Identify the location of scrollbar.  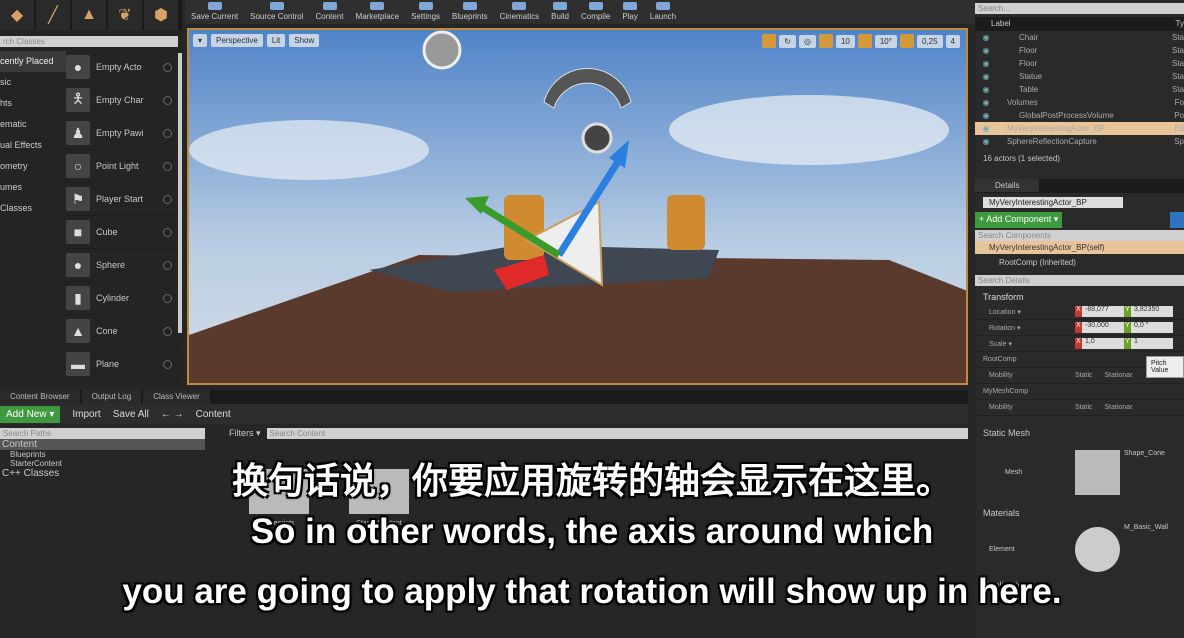
(180, 193).